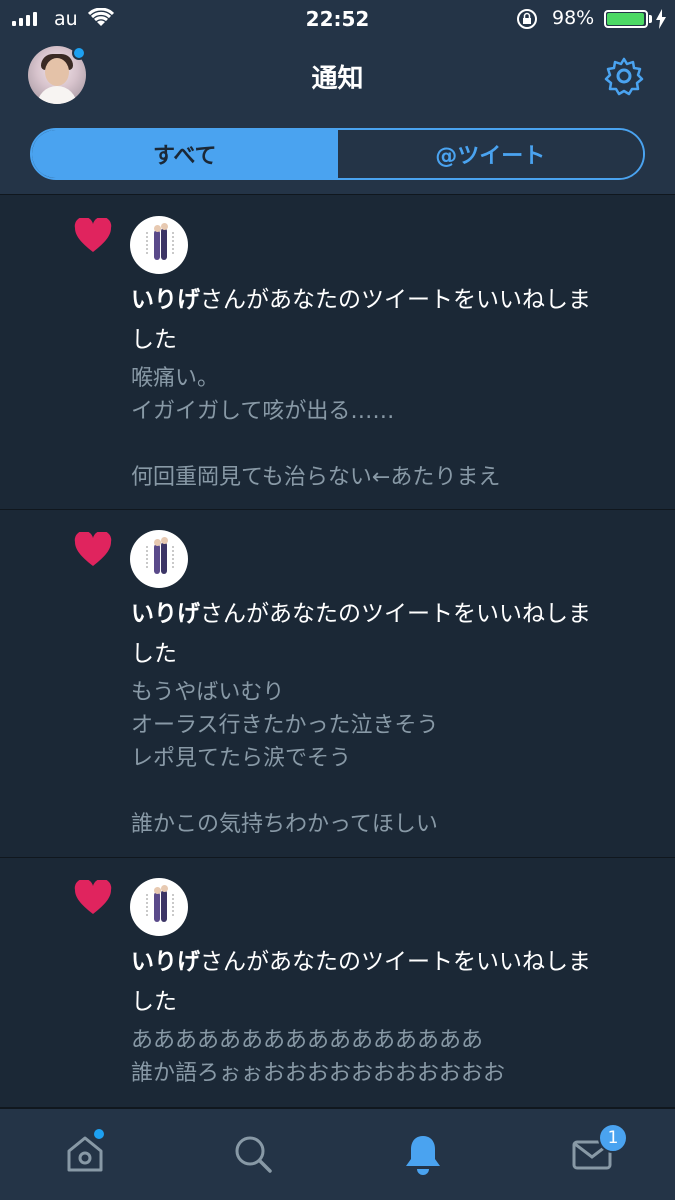 The width and height of the screenshot is (675, 1200). I want to click on home-new-dot, so click(99, 1134).